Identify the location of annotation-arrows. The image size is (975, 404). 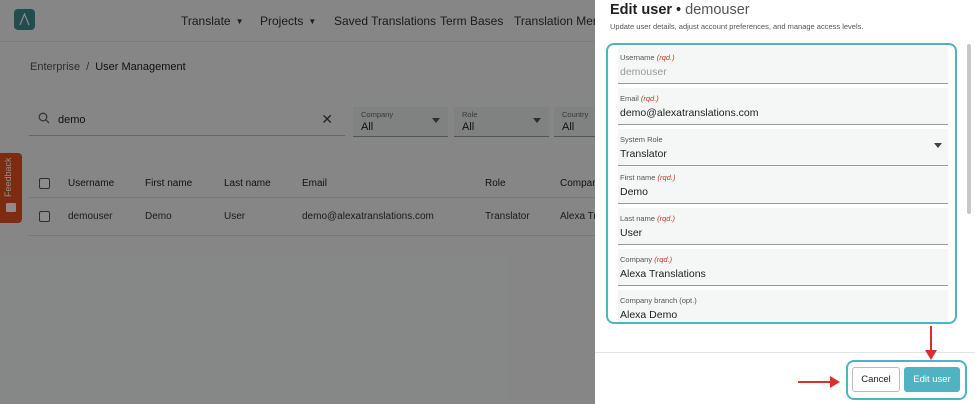
(867, 357).